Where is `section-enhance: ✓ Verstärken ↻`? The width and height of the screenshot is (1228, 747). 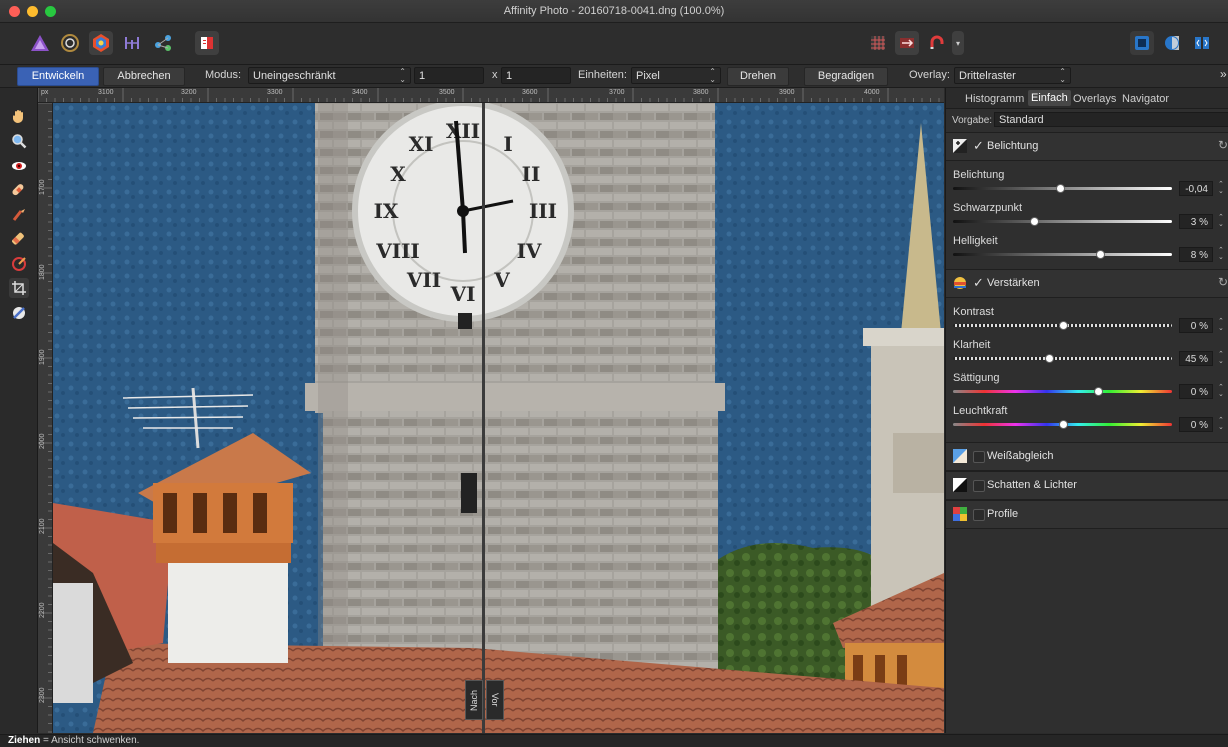 section-enhance: ✓ Verstärken ↻ is located at coordinates (1087, 283).